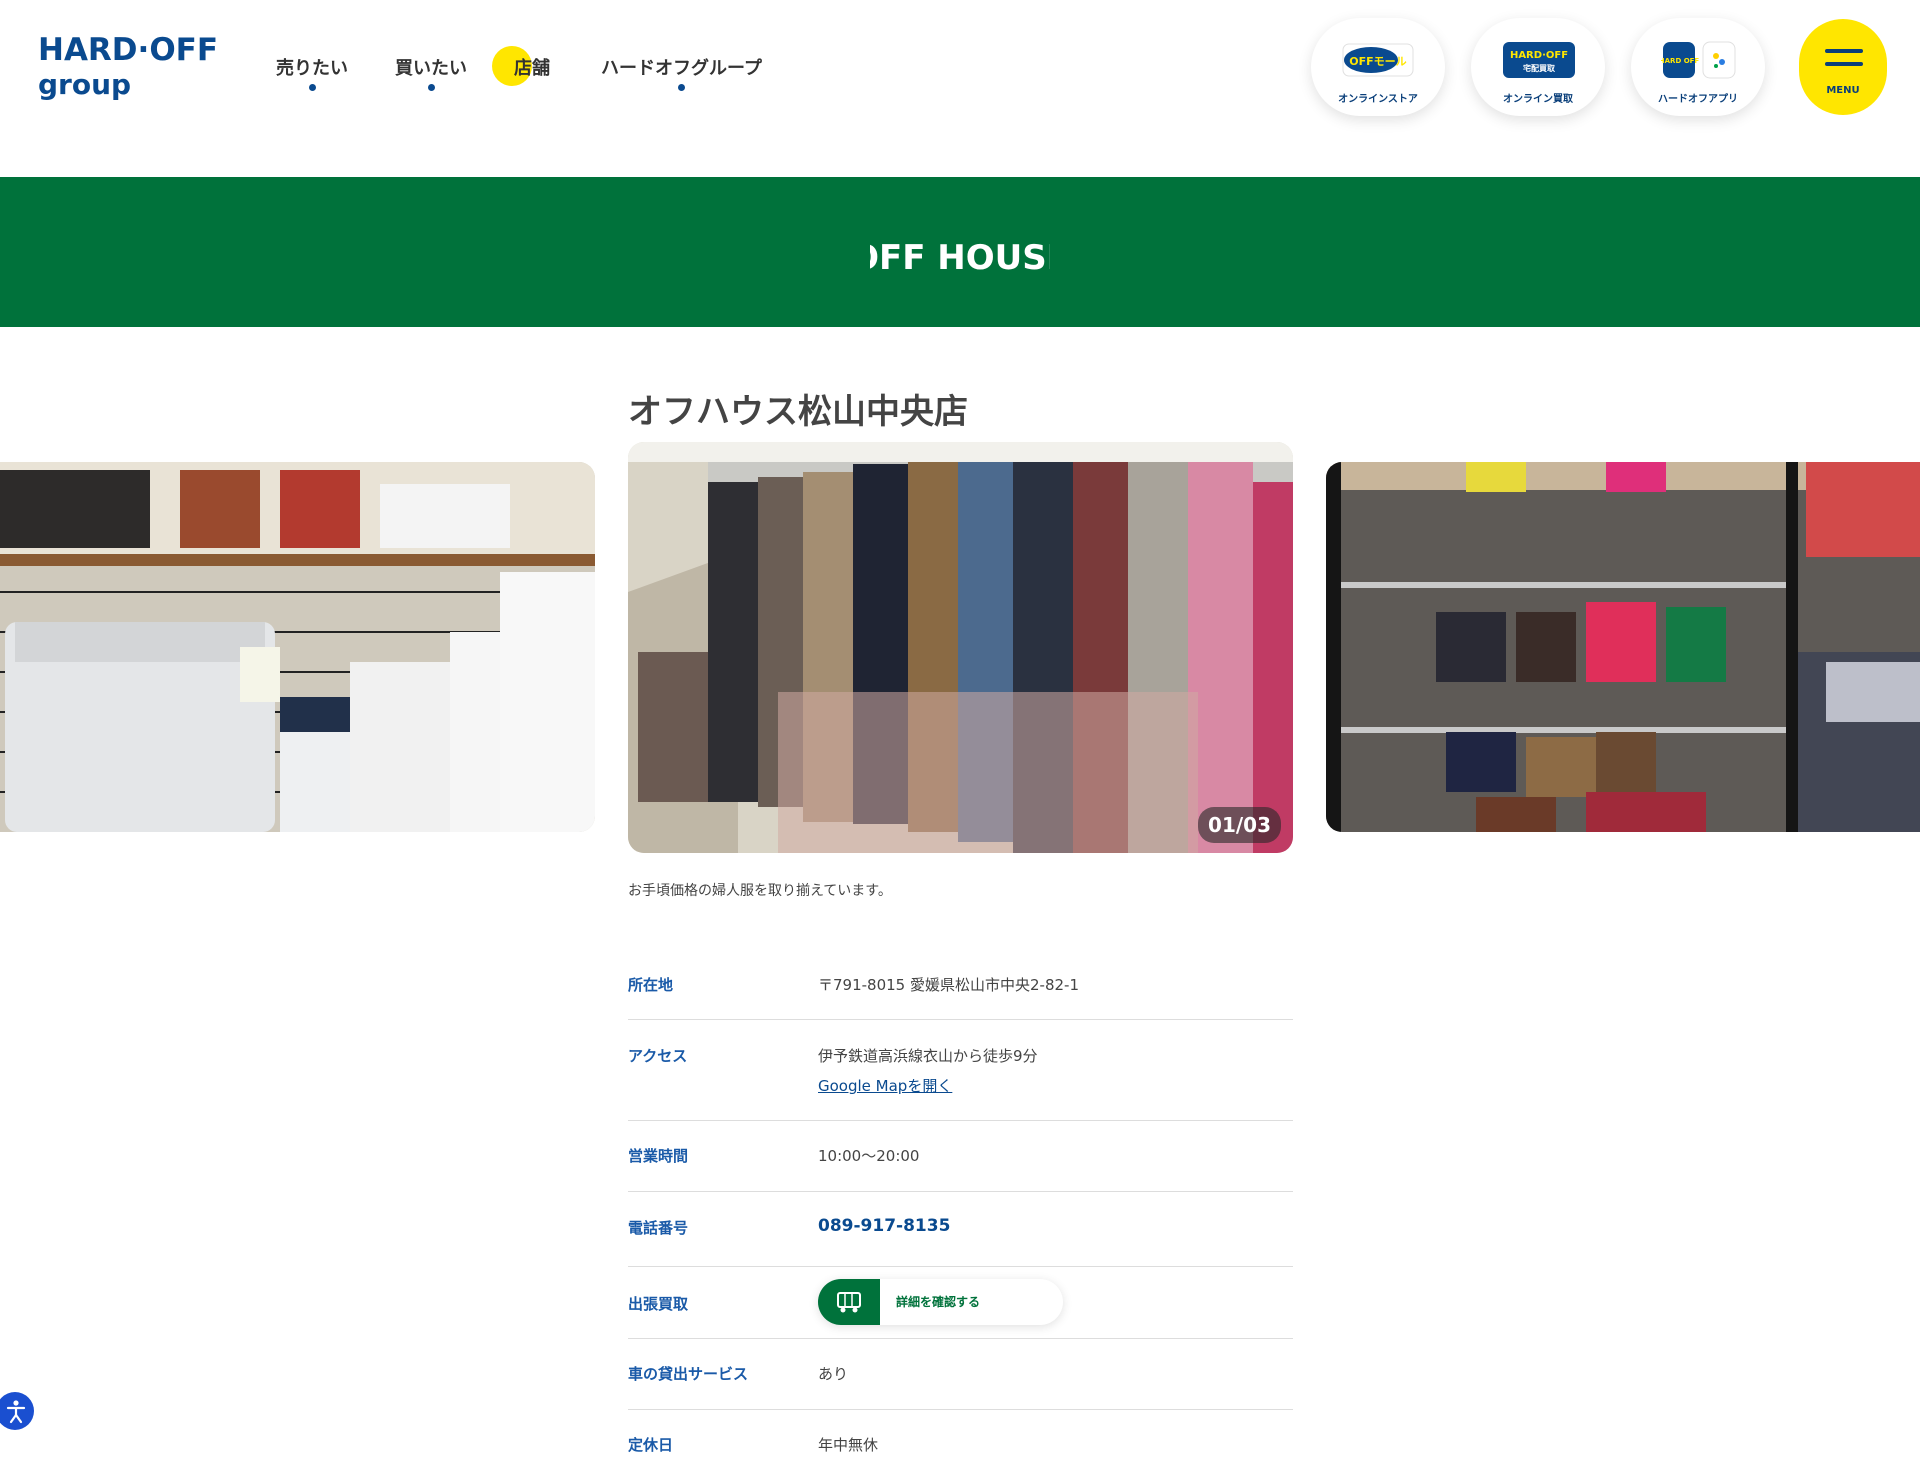 This screenshot has height=1480, width=1920. I want to click on info-label: 出張買取, so click(658, 1304).